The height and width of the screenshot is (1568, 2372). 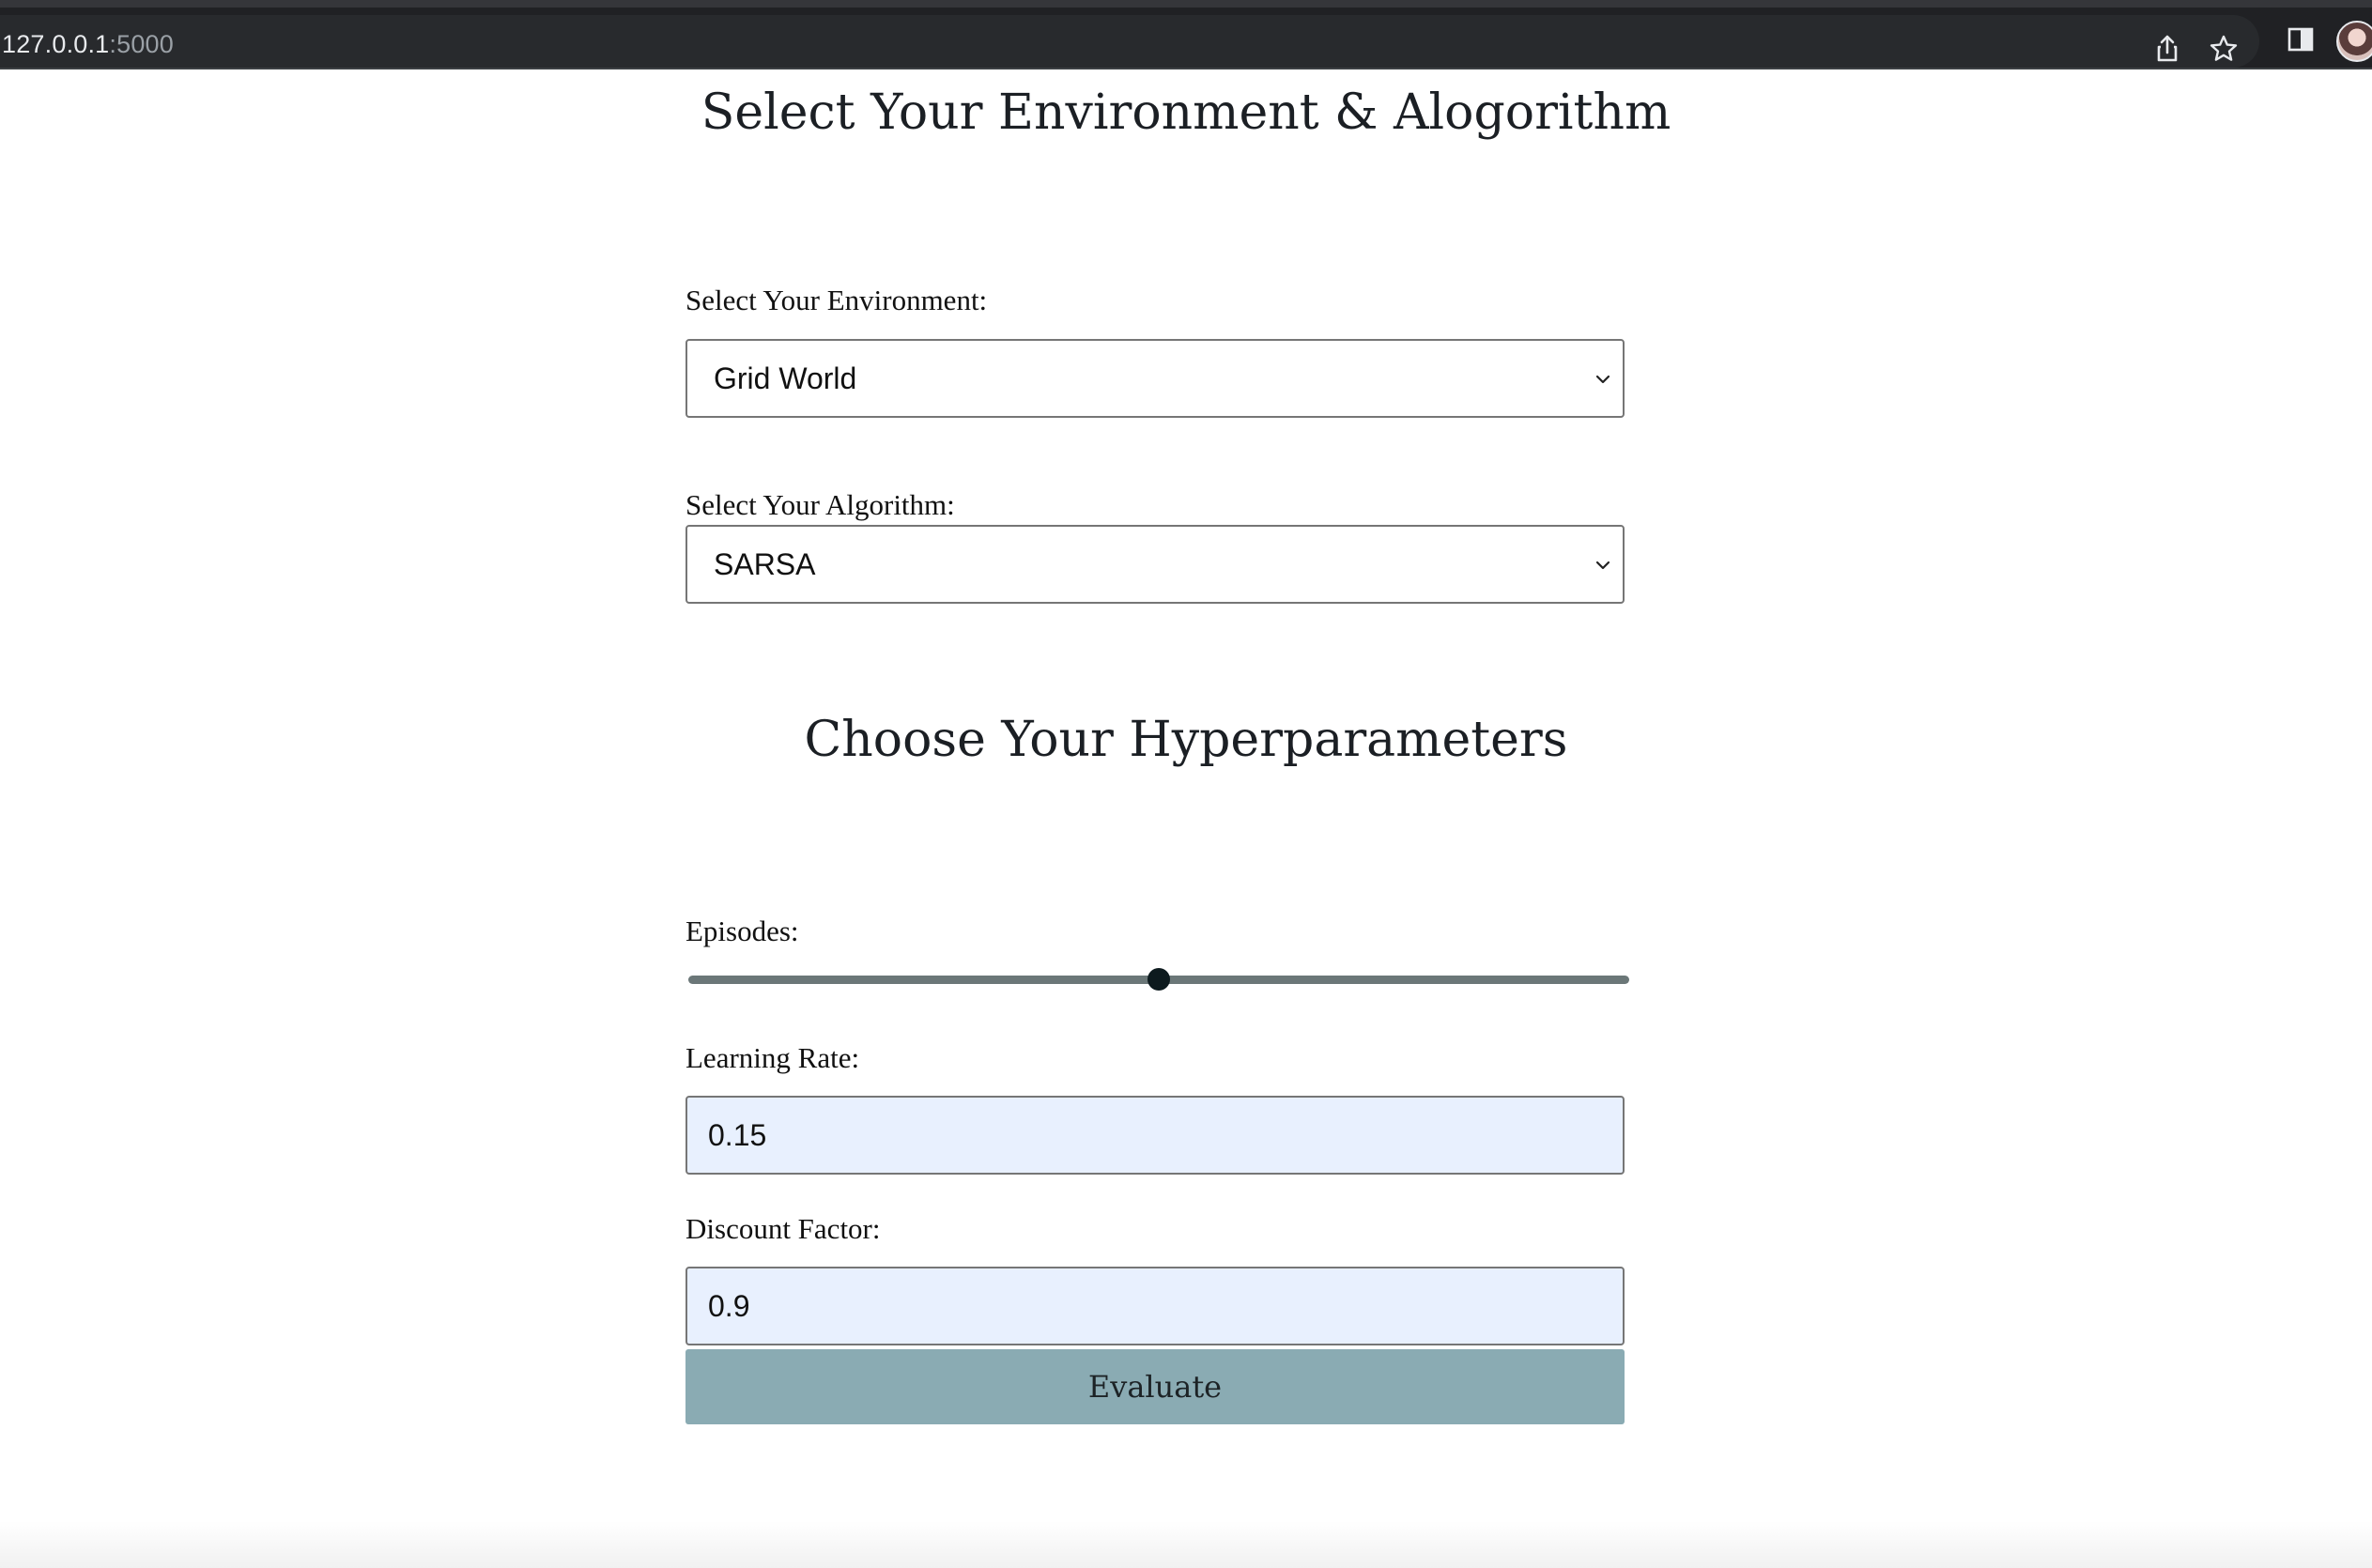 What do you see at coordinates (836, 300) in the screenshot?
I see `environment-label: Select Your Environment:` at bounding box center [836, 300].